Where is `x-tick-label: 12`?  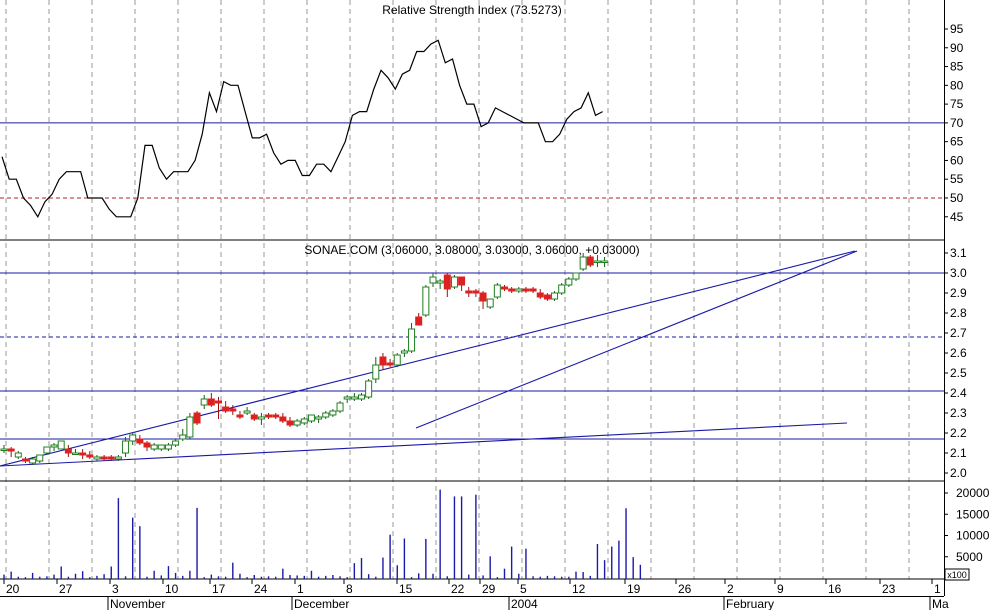 x-tick-label: 12 is located at coordinates (579, 589).